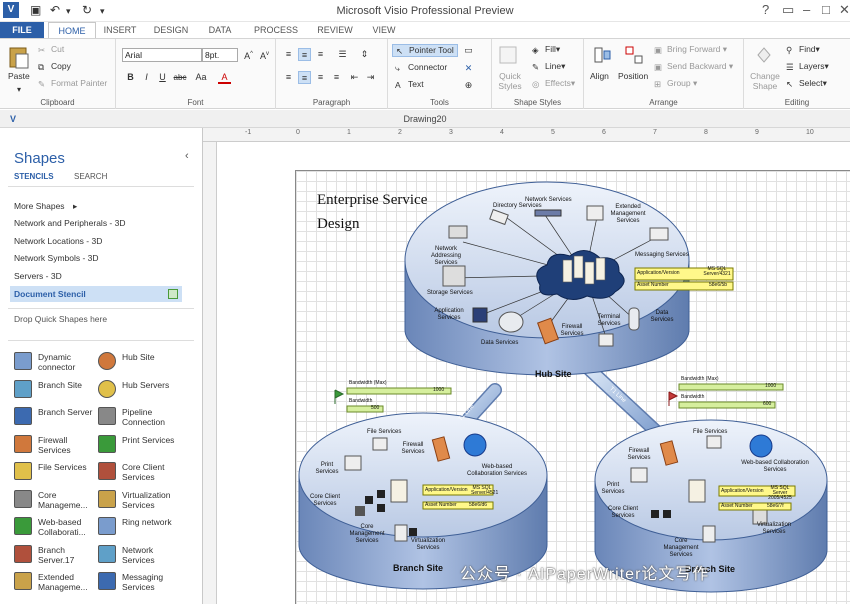 The image size is (850, 604). I want to click on stencil-shape-item: Hub Site, so click(140, 363).